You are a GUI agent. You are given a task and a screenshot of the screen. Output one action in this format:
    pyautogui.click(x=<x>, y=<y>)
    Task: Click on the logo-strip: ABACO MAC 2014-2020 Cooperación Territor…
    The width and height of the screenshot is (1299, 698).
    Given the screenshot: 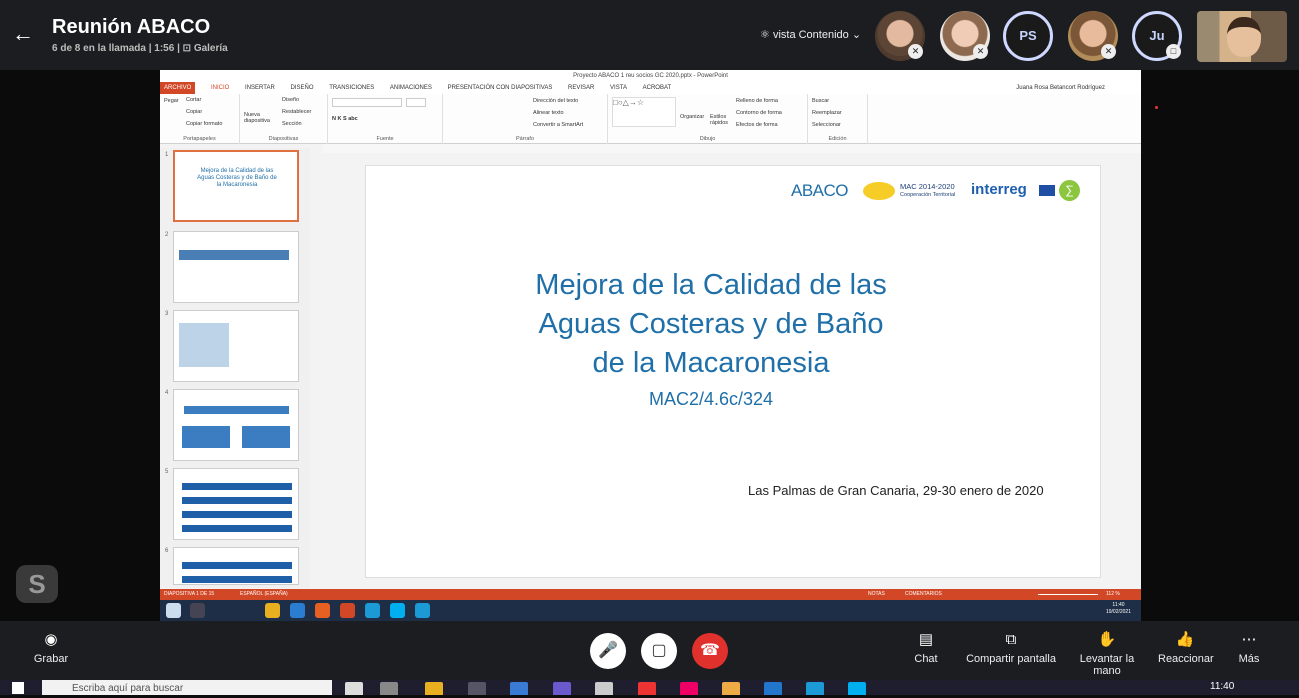 What is the action you would take?
    pyautogui.click(x=936, y=191)
    